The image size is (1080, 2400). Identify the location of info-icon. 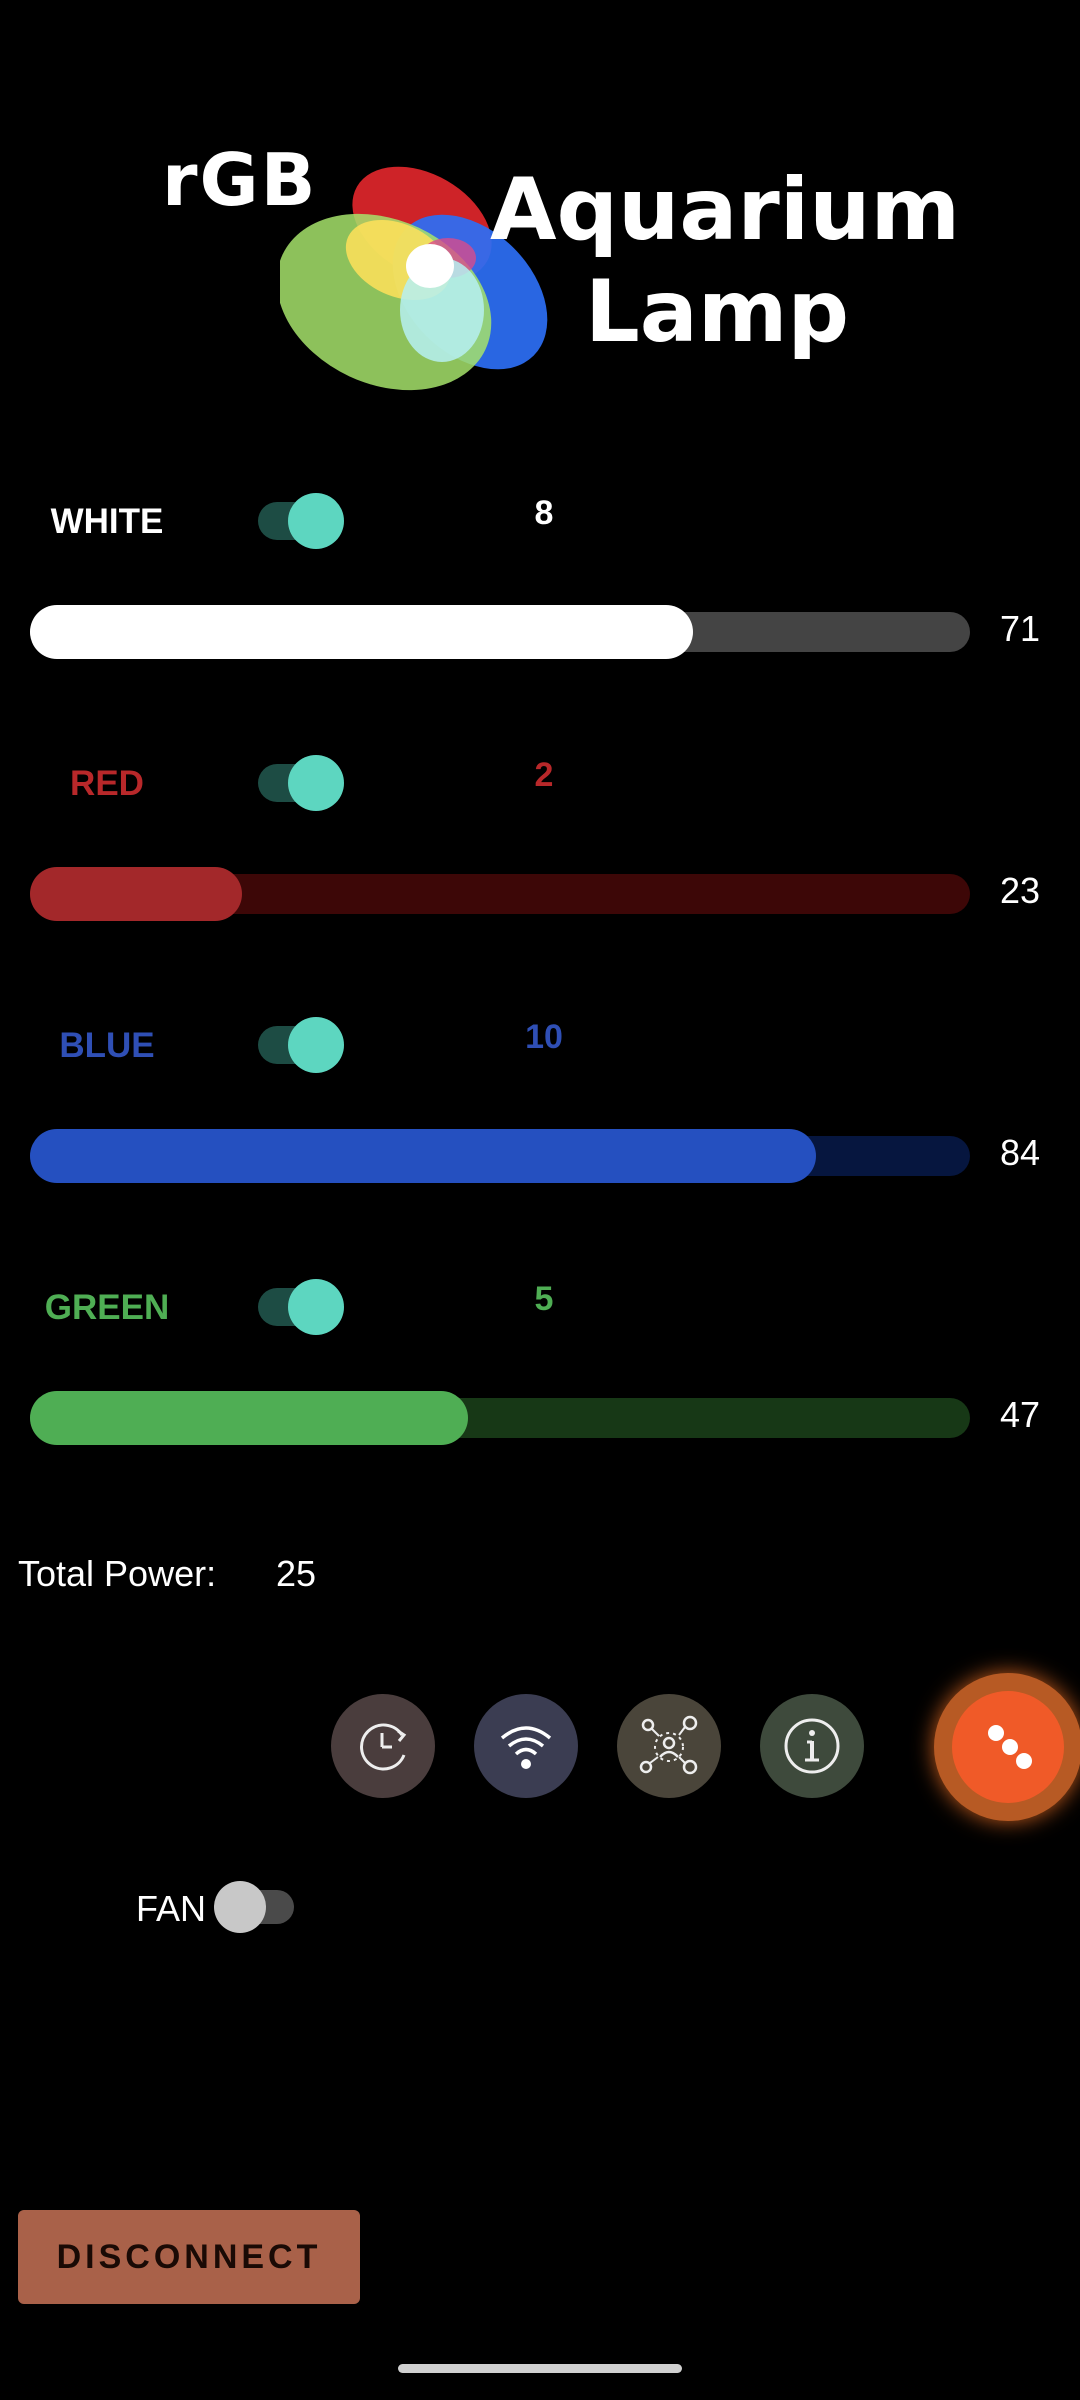
(812, 1746).